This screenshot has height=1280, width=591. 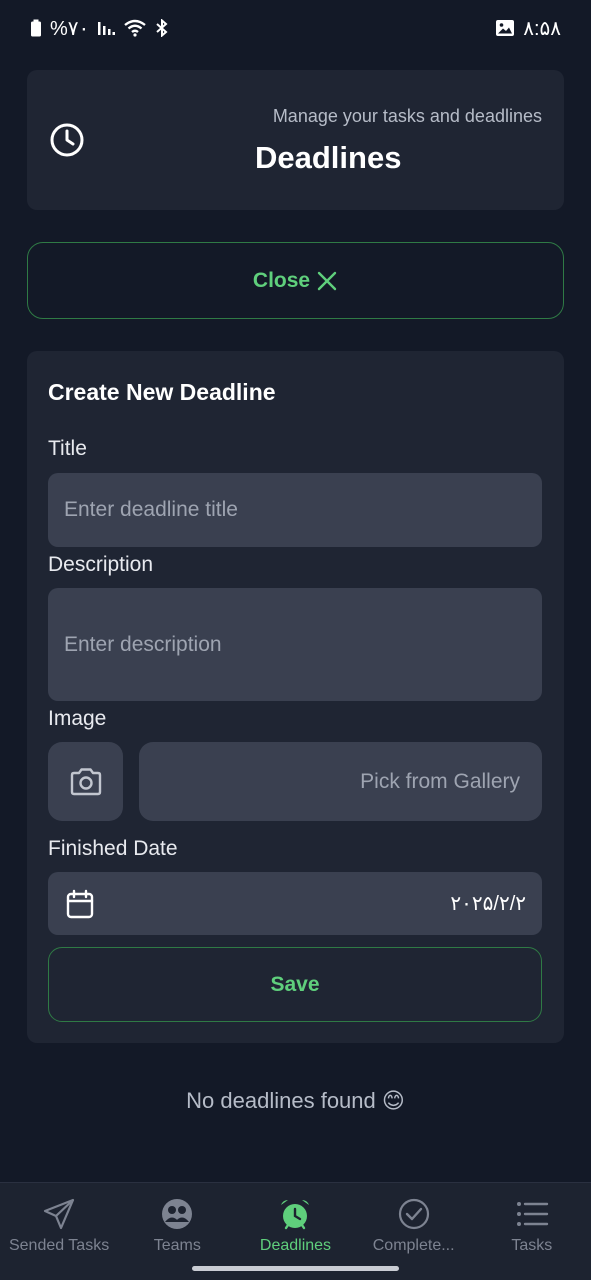 What do you see at coordinates (542, 28) in the screenshot?
I see `status-time: ۸:۵۸` at bounding box center [542, 28].